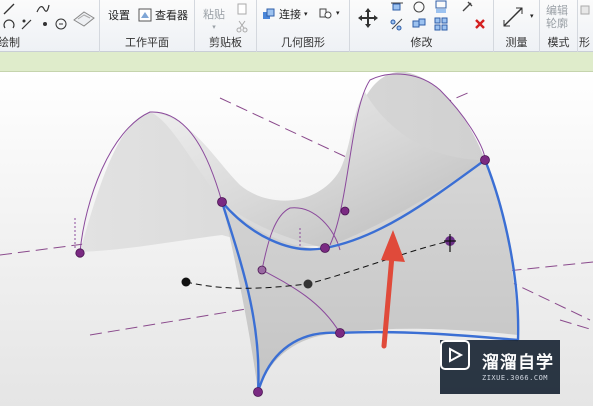  Describe the element at coordinates (186, 282) in the screenshot. I see `path-point-start` at that location.